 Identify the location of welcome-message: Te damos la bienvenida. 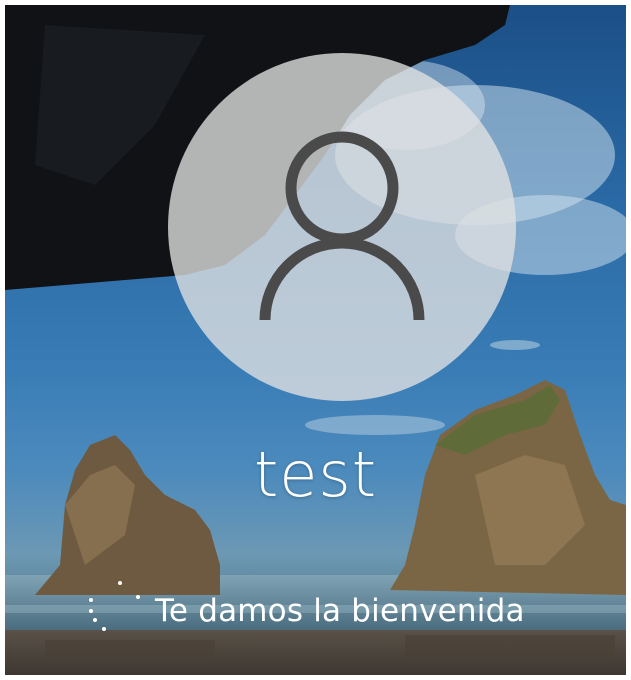
(340, 611).